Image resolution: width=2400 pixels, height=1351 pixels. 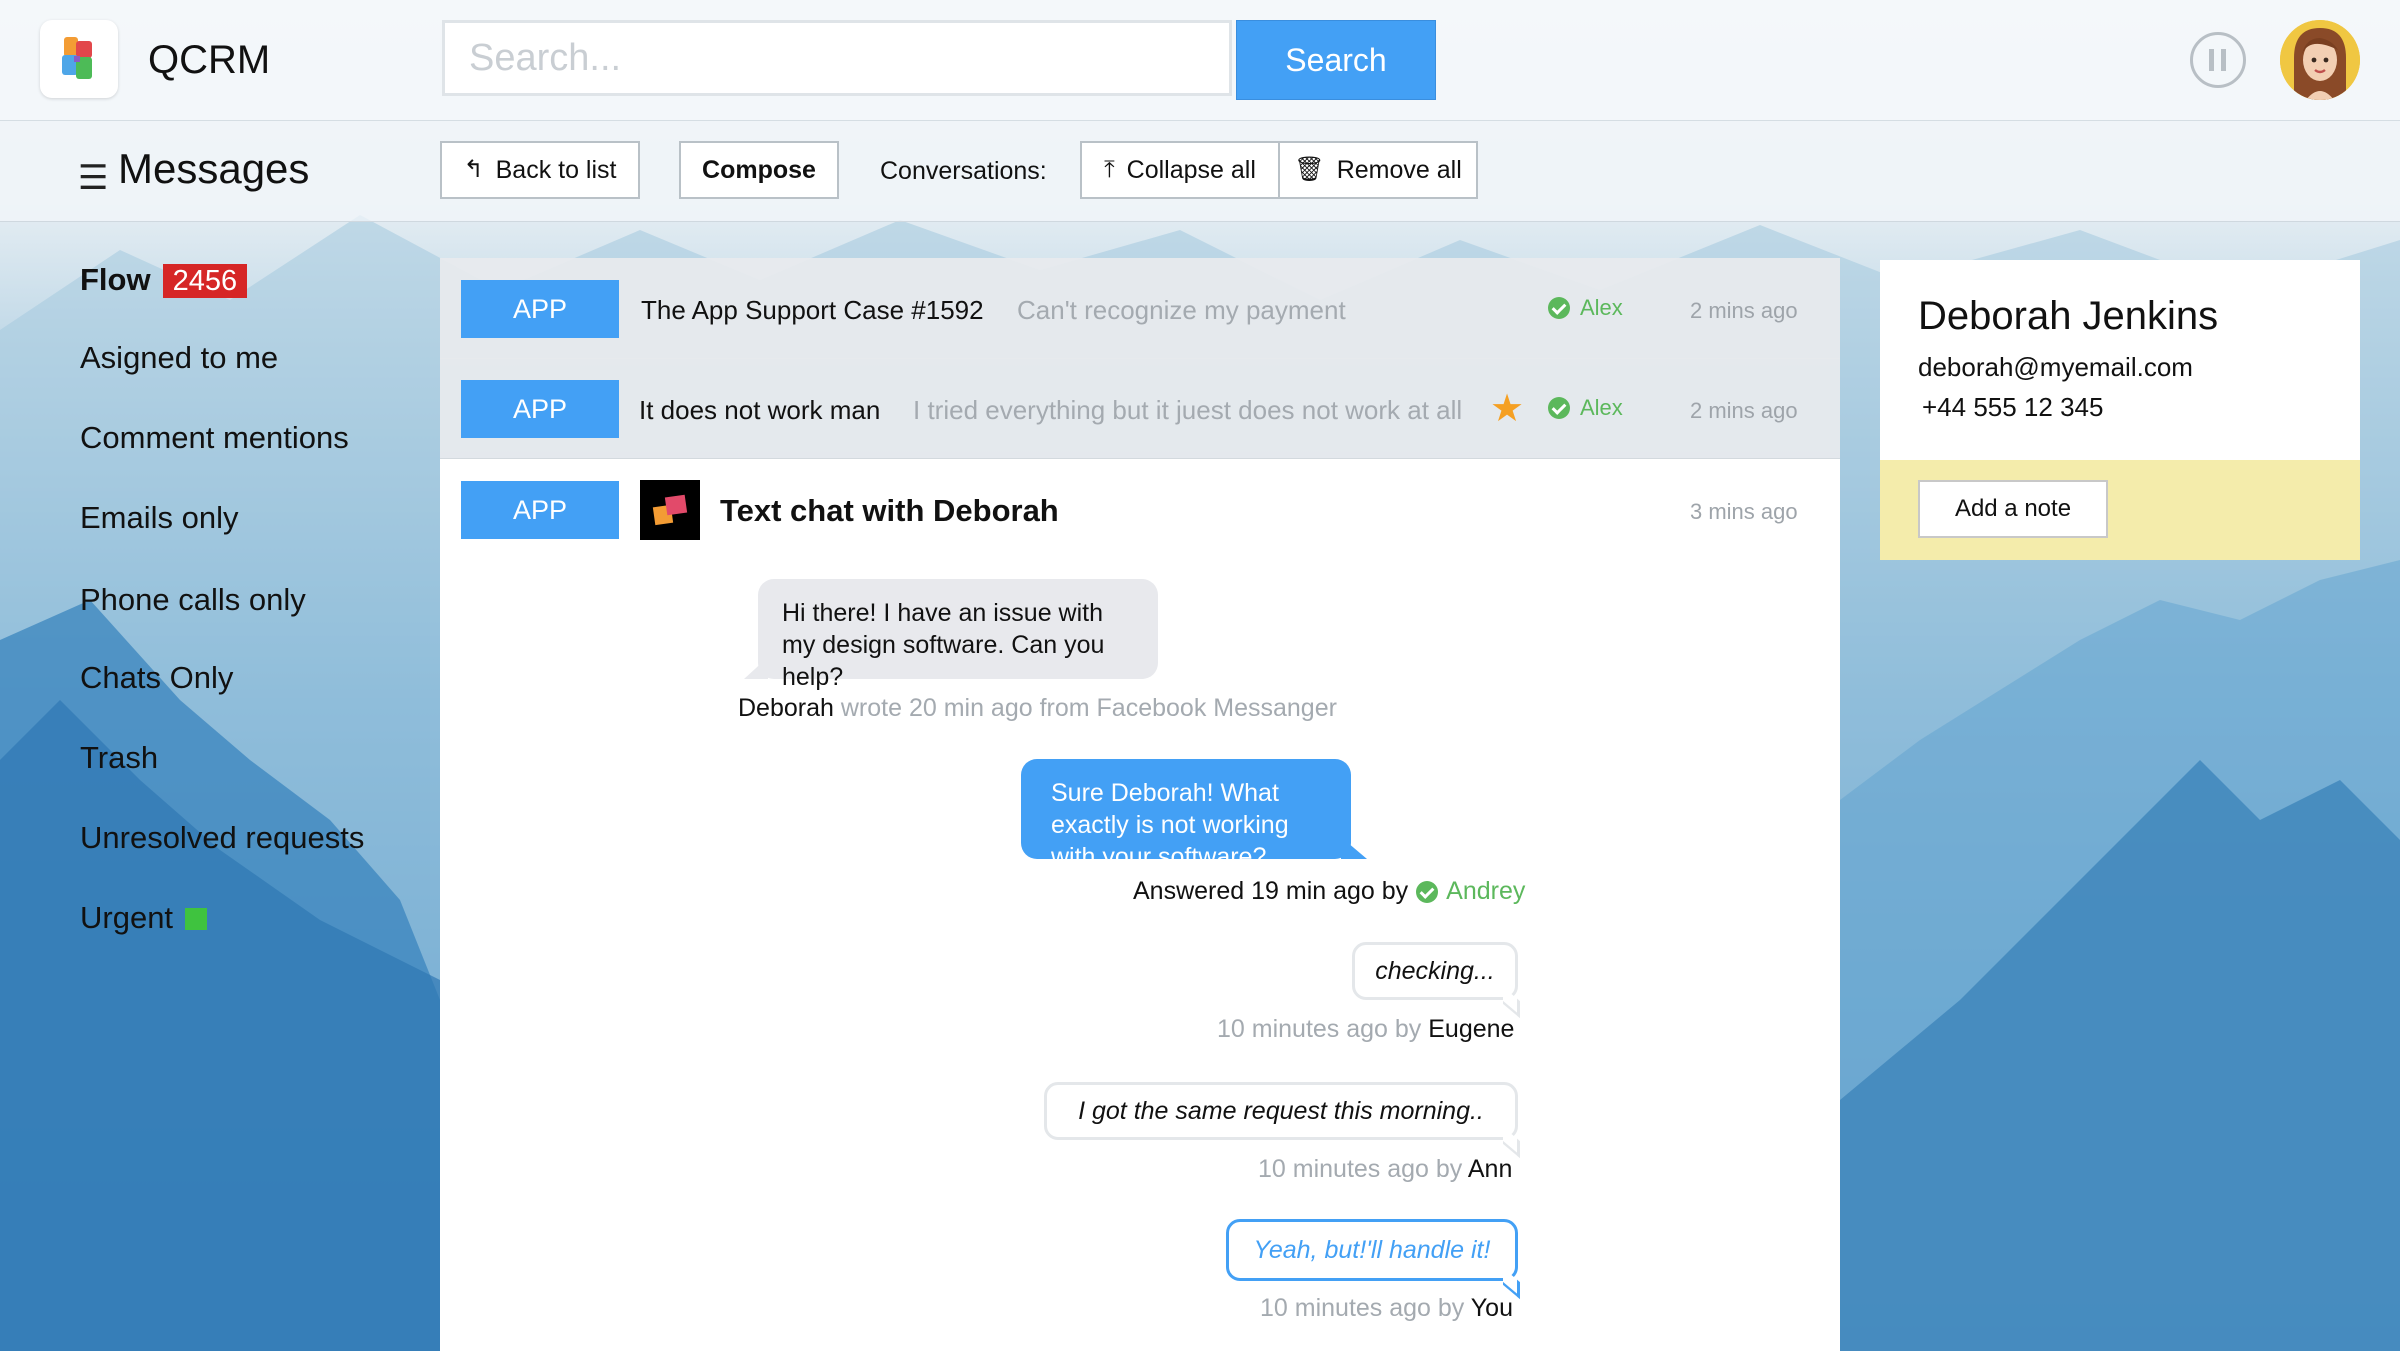 I want to click on sidebar-item-phone-calls: Phone calls only, so click(x=193, y=600).